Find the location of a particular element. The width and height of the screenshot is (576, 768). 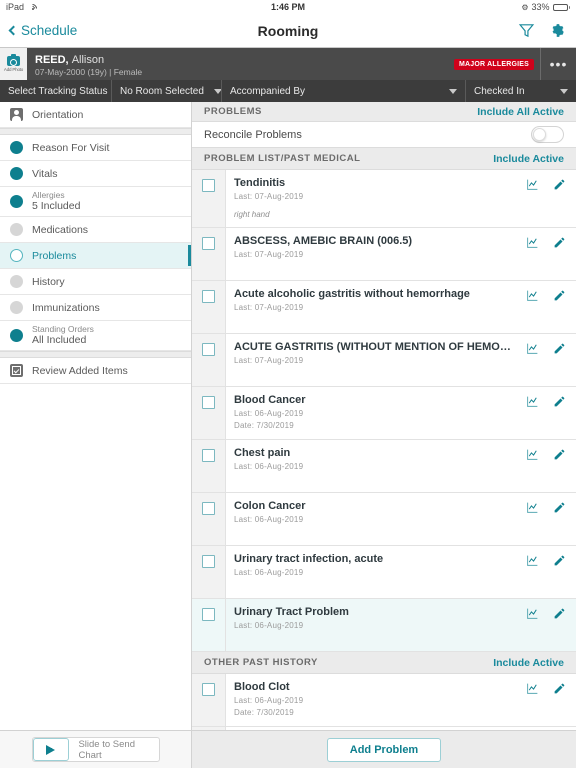

gear-icon is located at coordinates (557, 30).